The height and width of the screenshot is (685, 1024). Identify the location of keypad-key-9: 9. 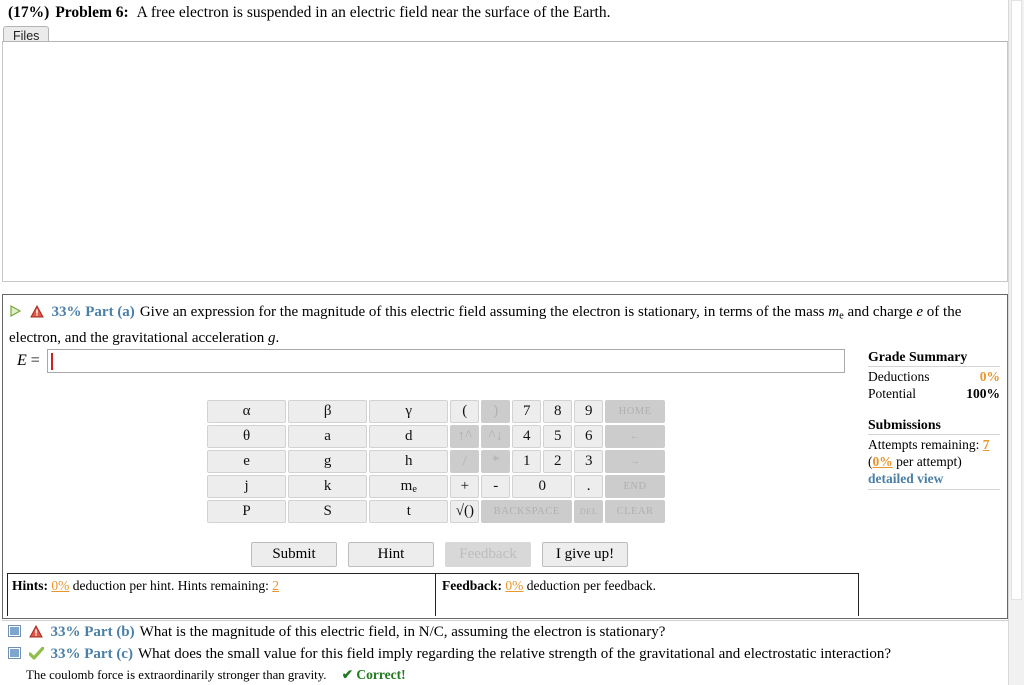
(589, 411).